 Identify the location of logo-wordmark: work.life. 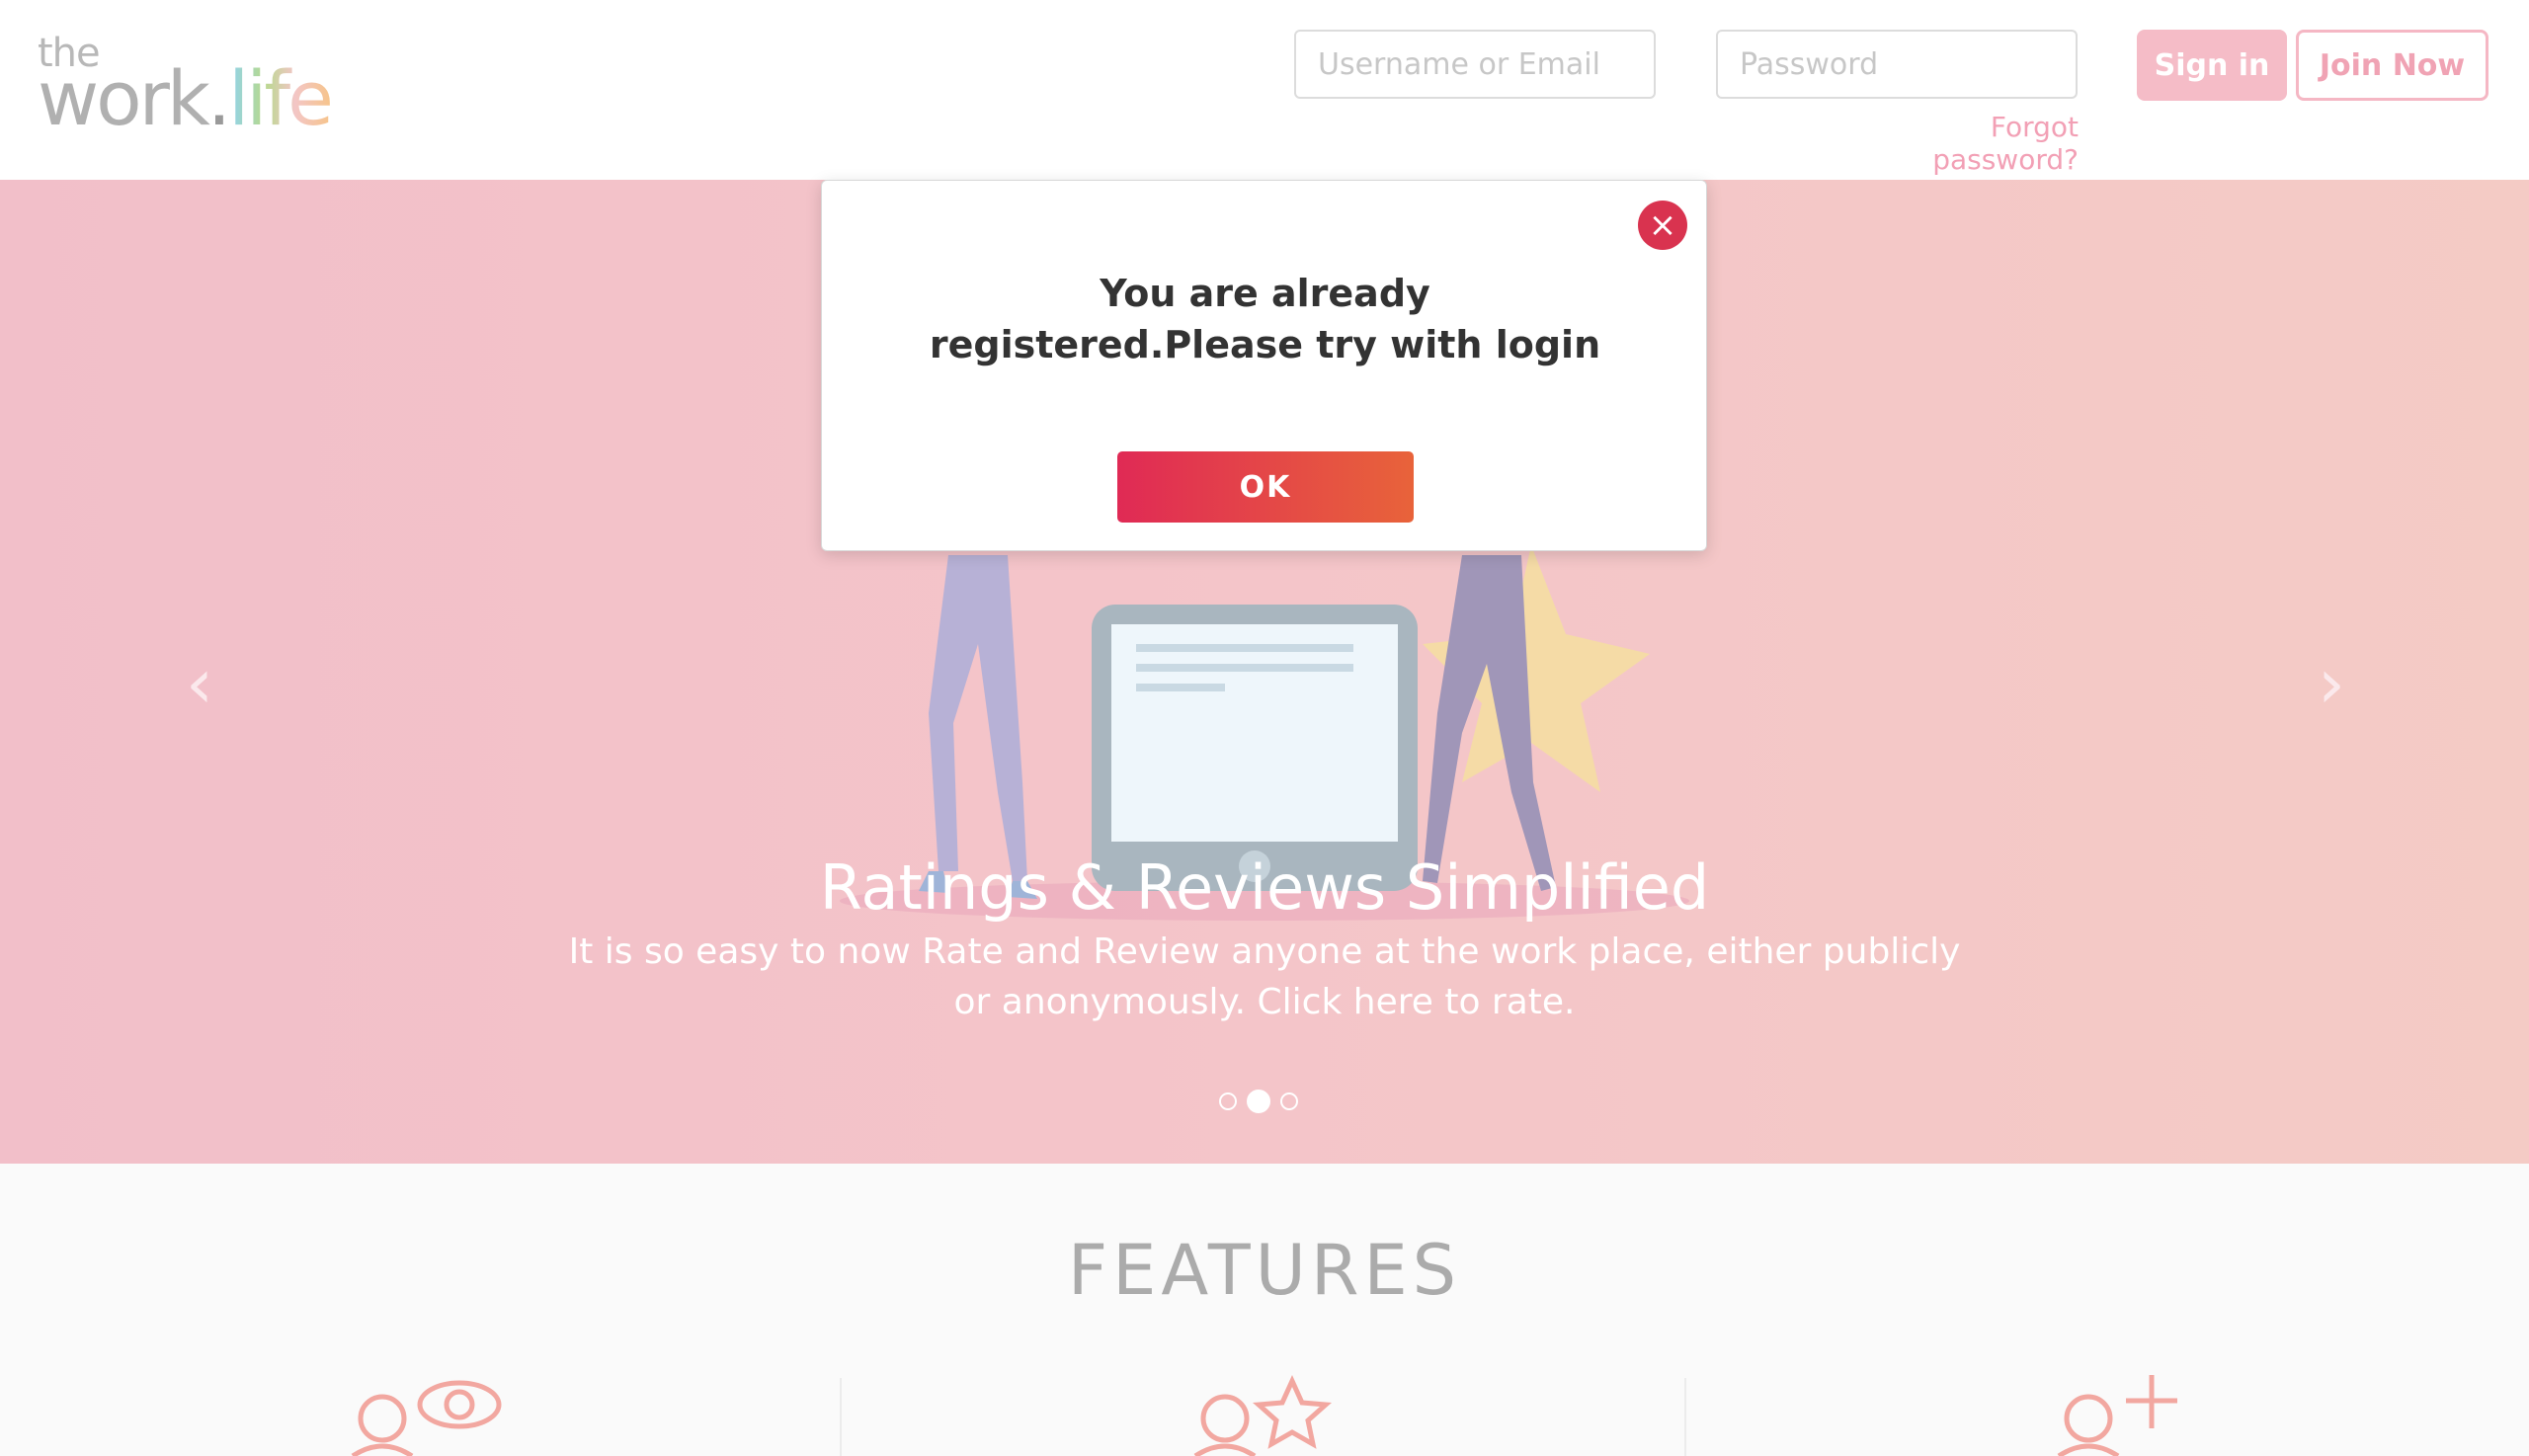
(186, 98).